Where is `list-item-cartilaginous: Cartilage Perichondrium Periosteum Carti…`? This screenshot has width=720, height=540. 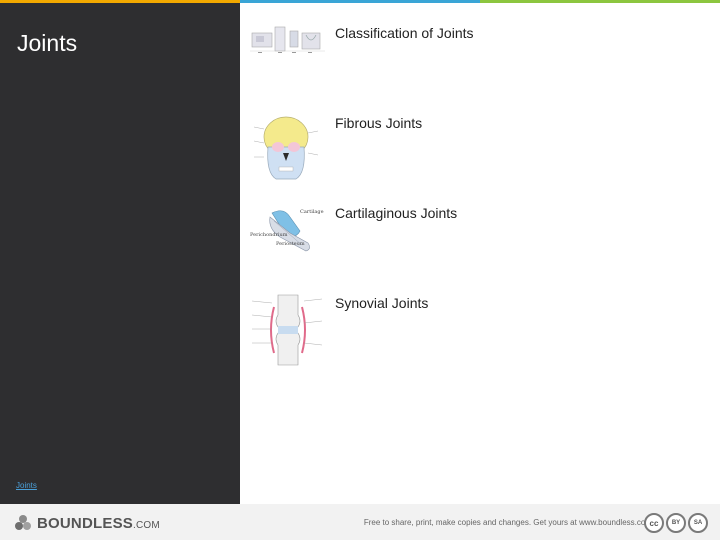 list-item-cartilaginous: Cartilage Perichondrium Periosteum Carti… is located at coordinates (480, 243).